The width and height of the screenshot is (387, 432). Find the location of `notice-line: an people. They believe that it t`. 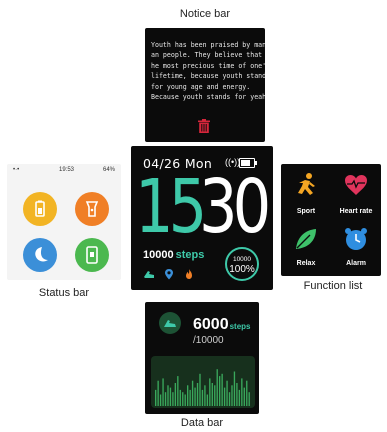

notice-line: an people. They believe that it t is located at coordinates (208, 55).